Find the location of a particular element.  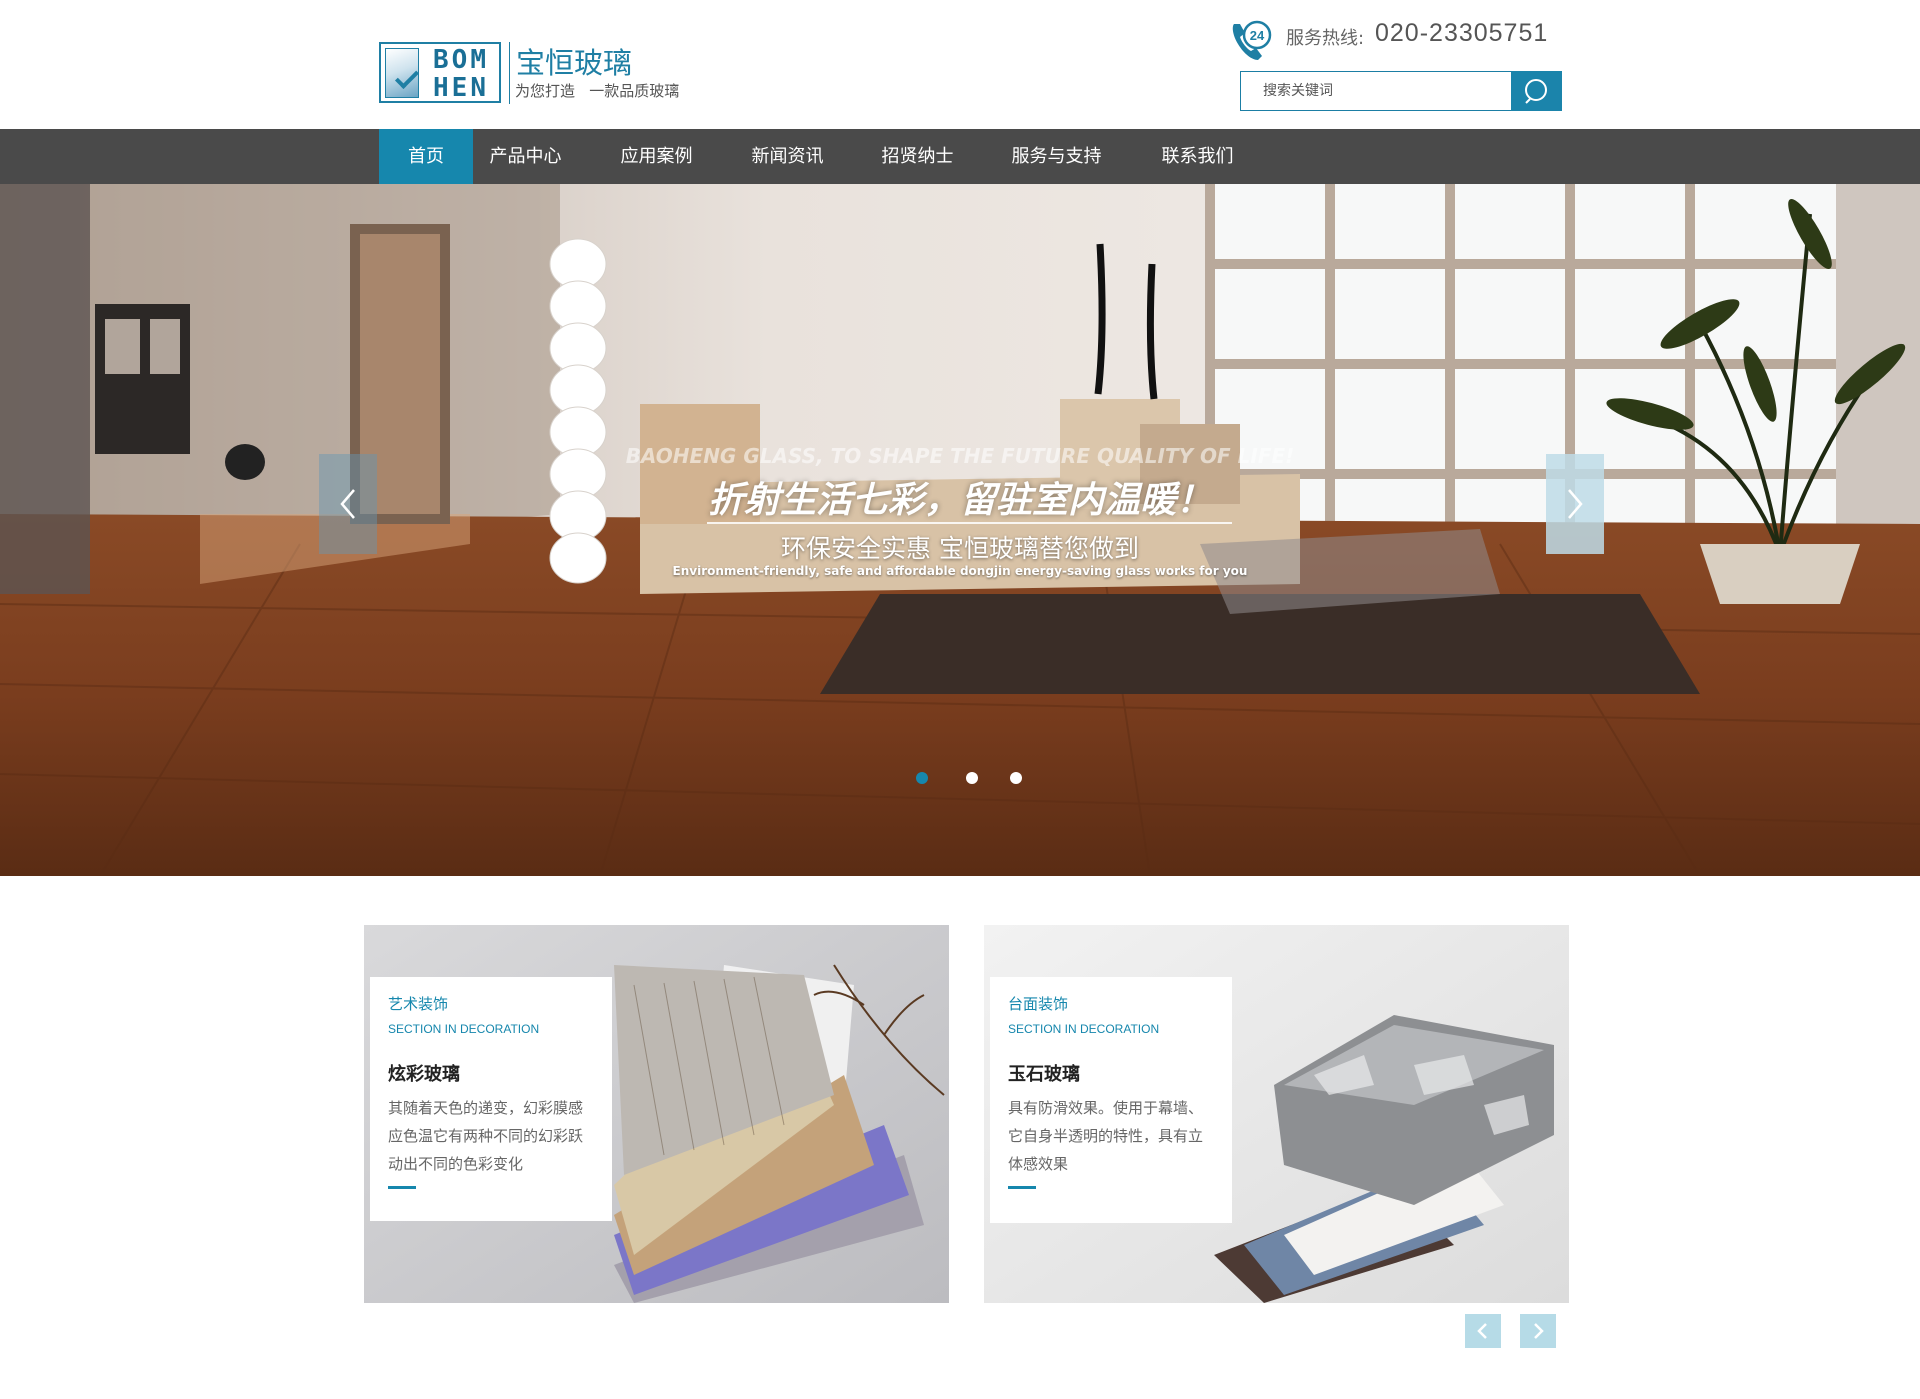

banner-divider is located at coordinates (969, 523).